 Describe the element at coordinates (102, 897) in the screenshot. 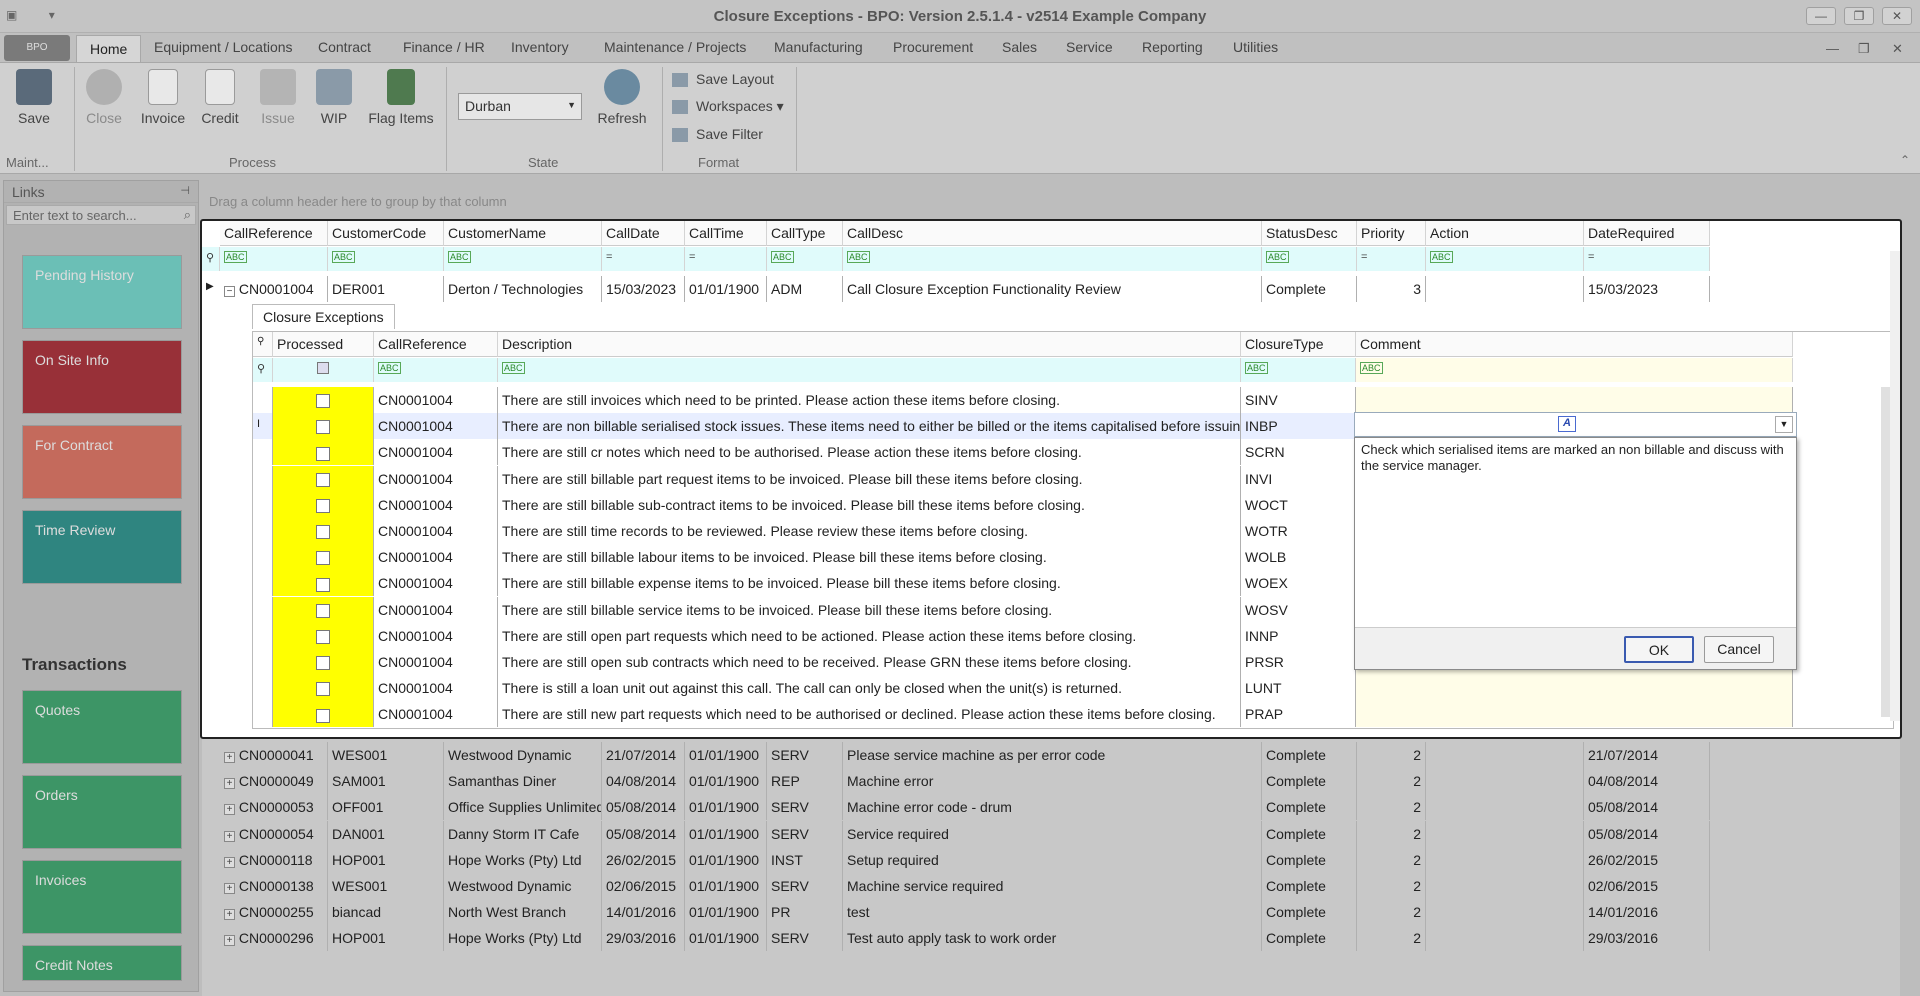

I see `tile-invoices: Invoices` at that location.